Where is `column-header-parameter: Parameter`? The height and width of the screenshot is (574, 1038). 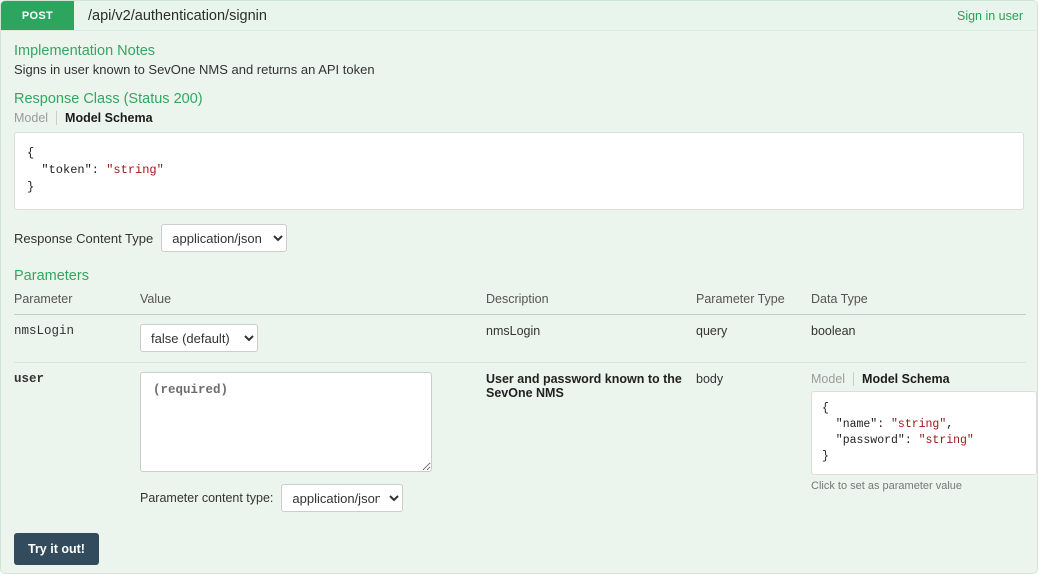
column-header-parameter: Parameter is located at coordinates (77, 301).